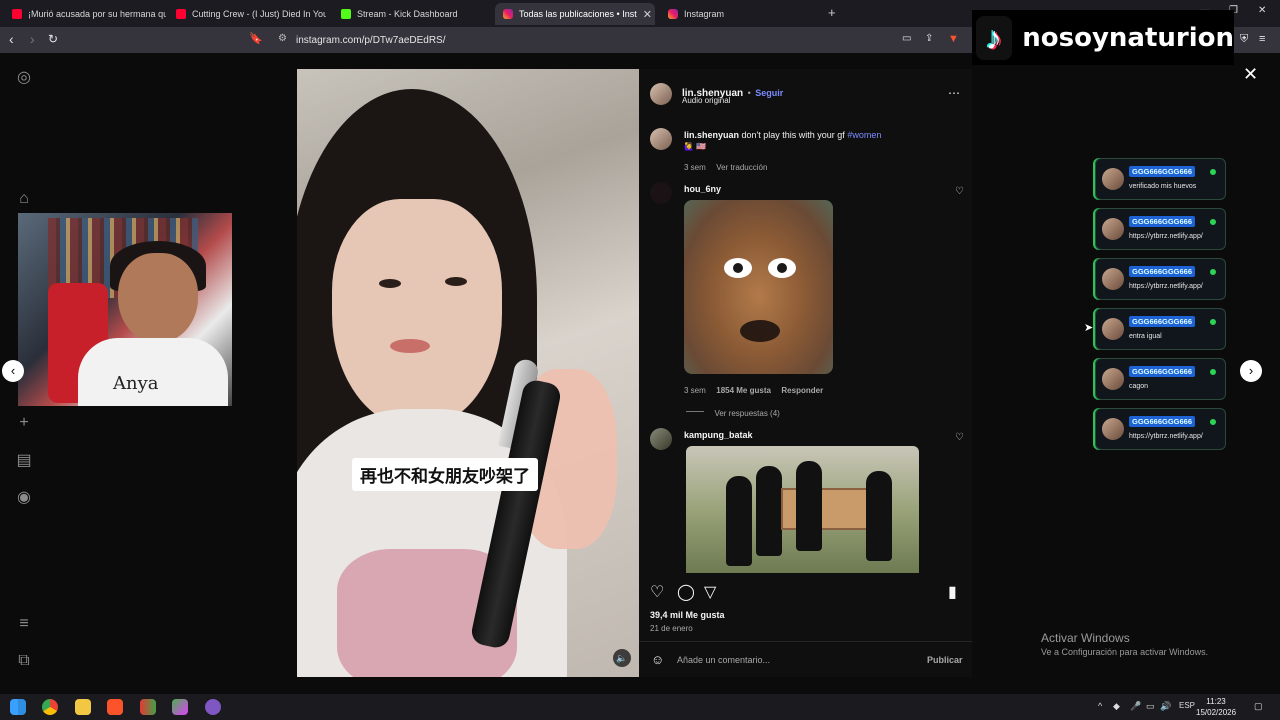  What do you see at coordinates (1165, 706) in the screenshot?
I see `speaker-icon: 🔊` at bounding box center [1165, 706].